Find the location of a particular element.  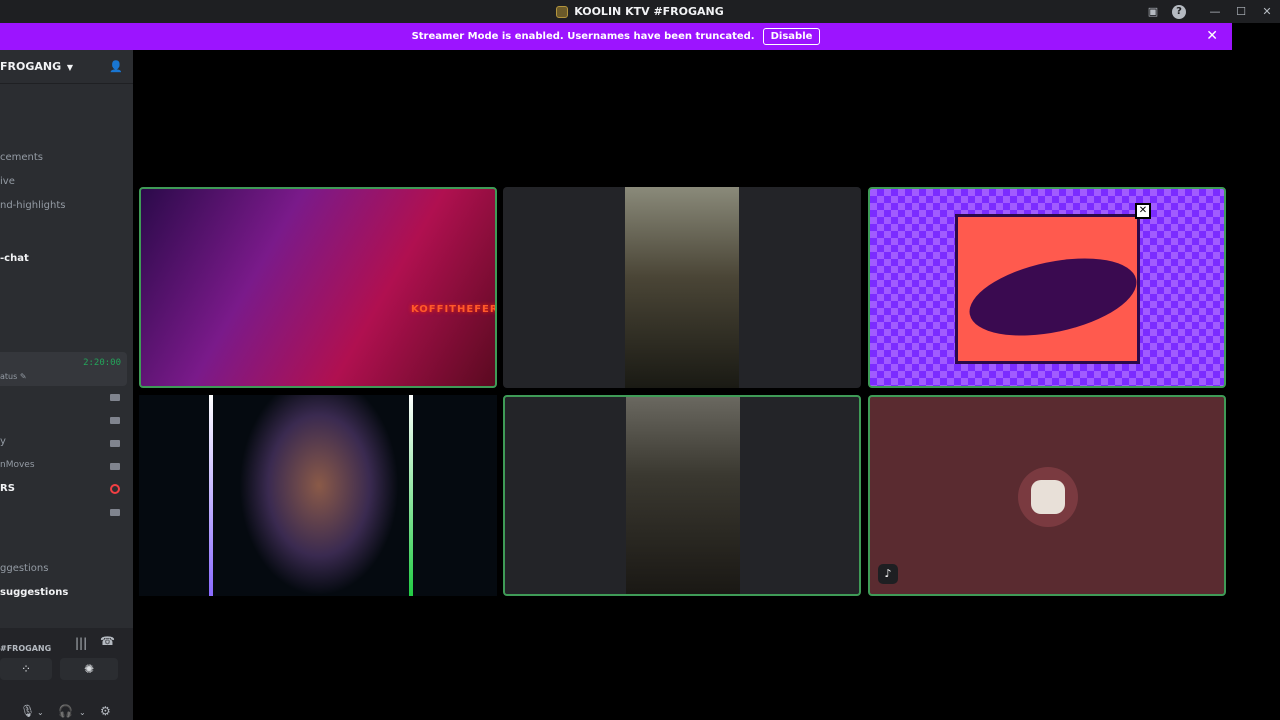

neon-sign-text: KOFFITHEFERKY is located at coordinates (454, 309).